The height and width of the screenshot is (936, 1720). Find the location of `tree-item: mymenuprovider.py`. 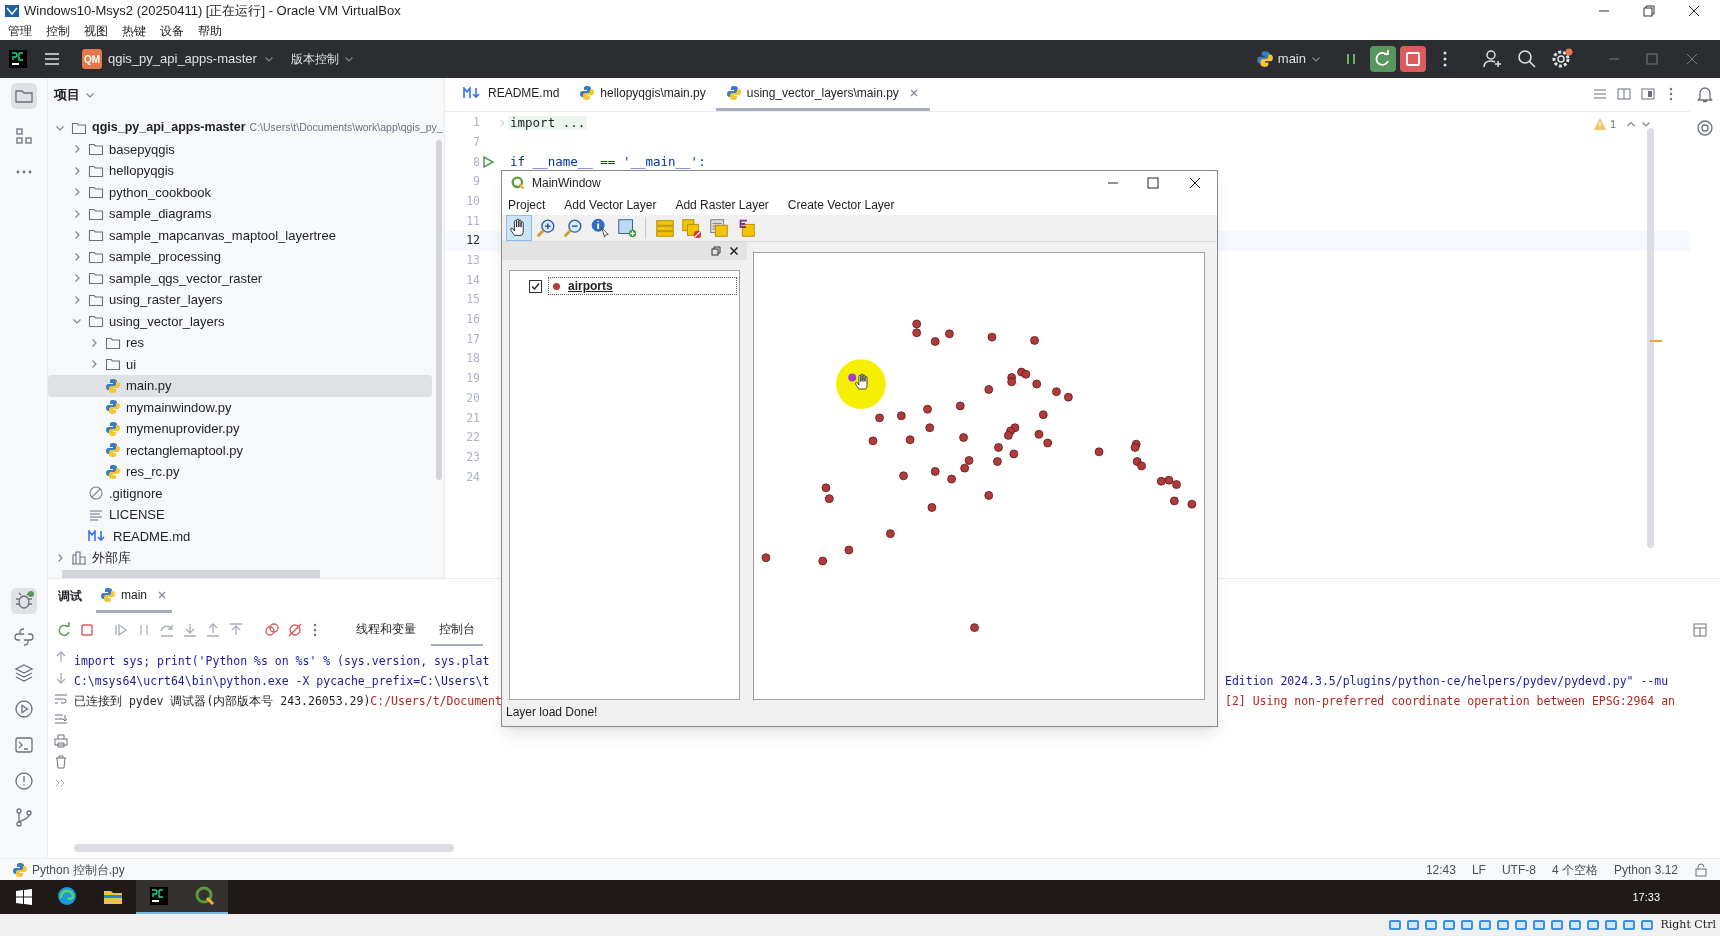

tree-item: mymenuprovider.py is located at coordinates (240, 429).